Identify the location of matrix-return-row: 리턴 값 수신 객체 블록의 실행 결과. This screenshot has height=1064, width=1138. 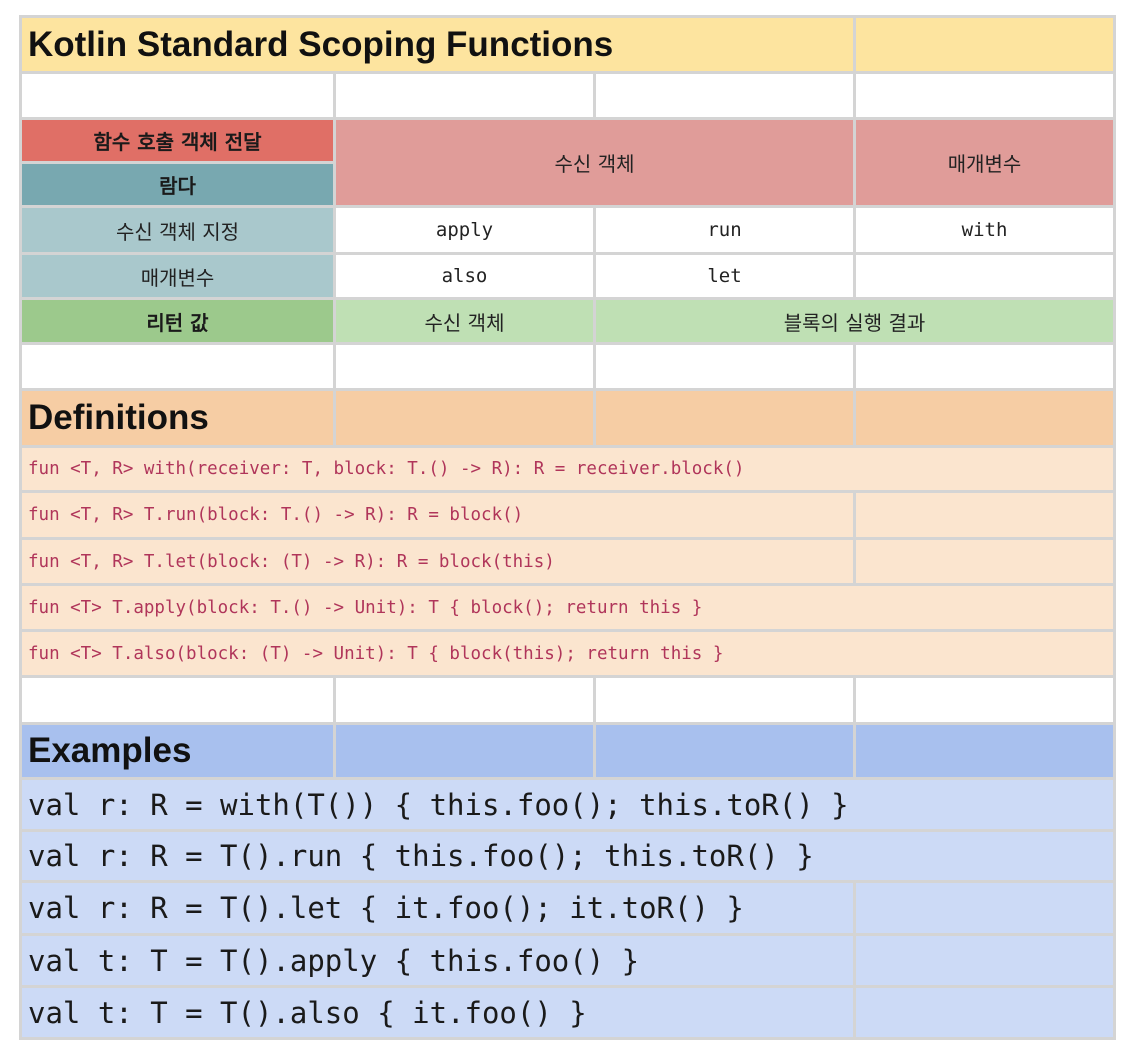
(568, 321).